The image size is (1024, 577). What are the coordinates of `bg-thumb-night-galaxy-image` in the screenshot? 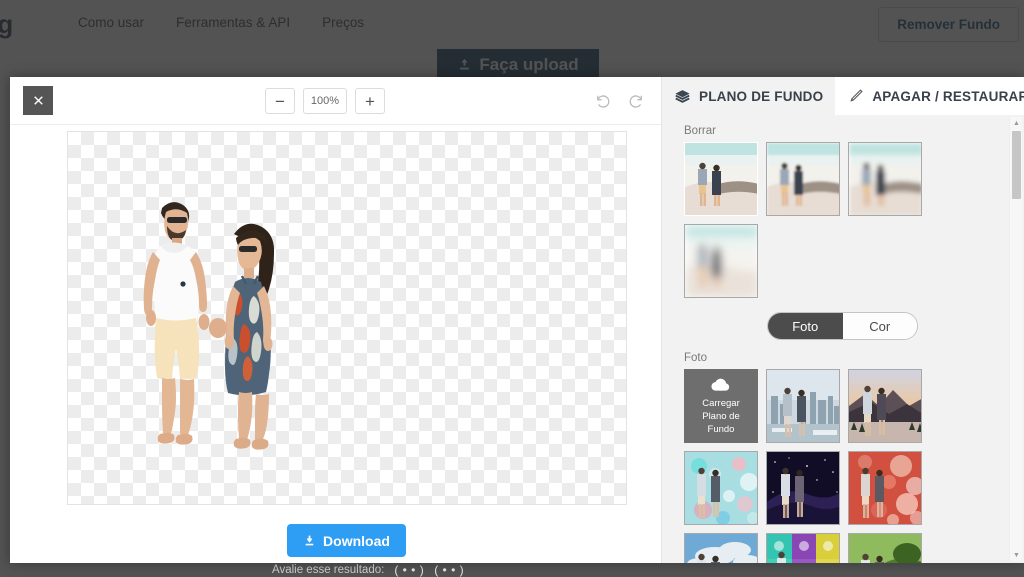 It's located at (803, 488).